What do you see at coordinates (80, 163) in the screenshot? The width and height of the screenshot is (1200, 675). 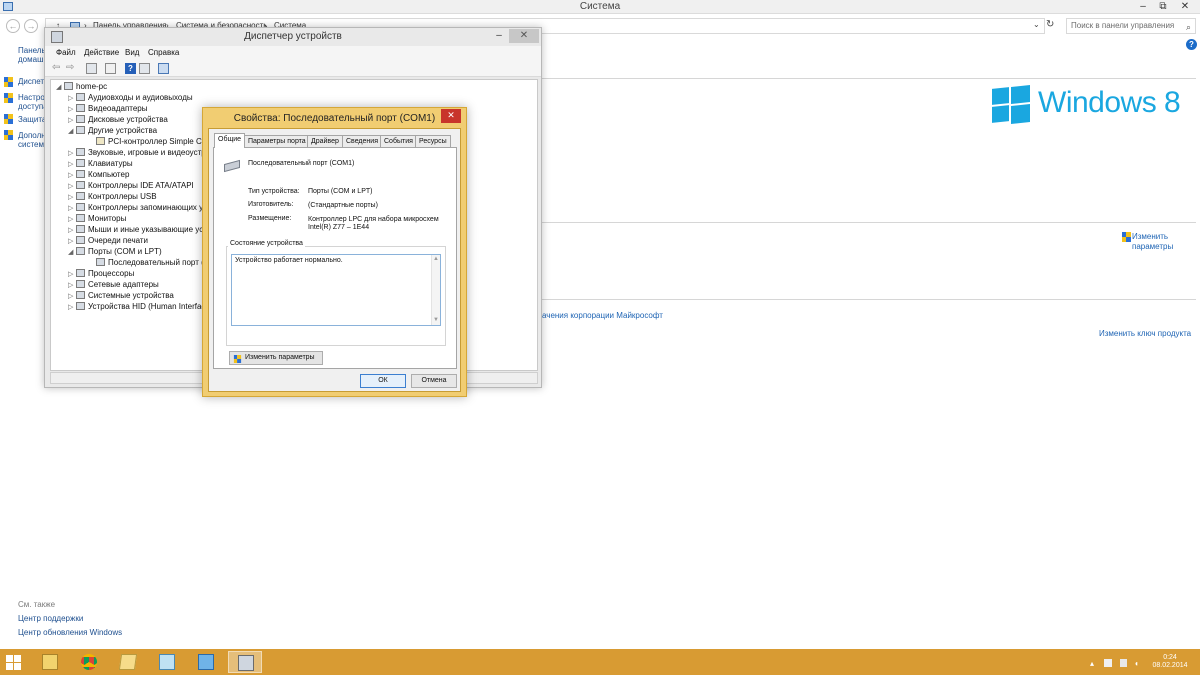 I see `keyboard-icon` at bounding box center [80, 163].